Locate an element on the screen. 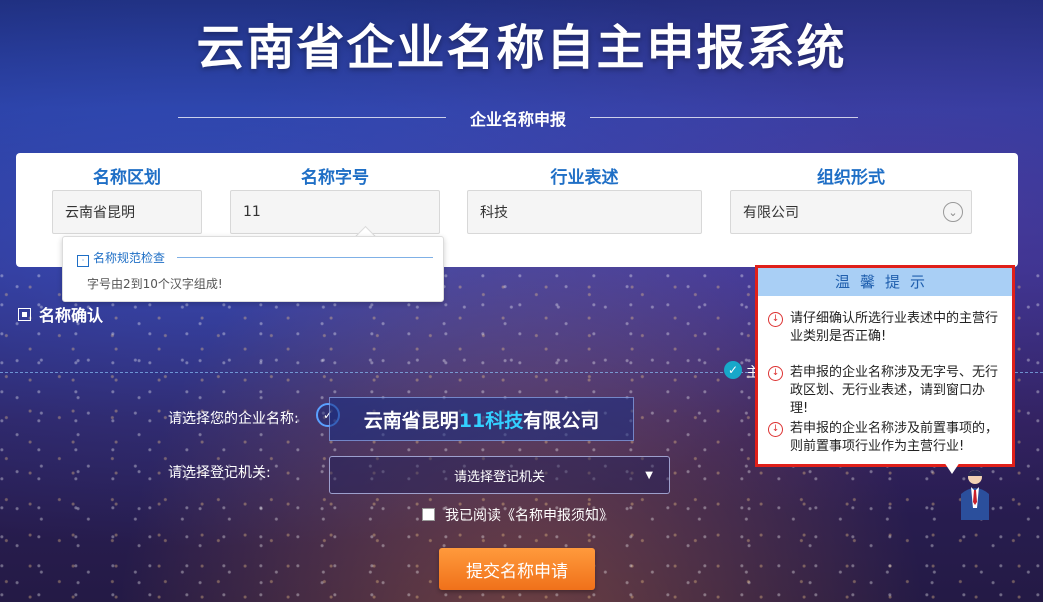 This screenshot has height=602, width=1043. tooltip-title: 名称规范检查 is located at coordinates (129, 258).